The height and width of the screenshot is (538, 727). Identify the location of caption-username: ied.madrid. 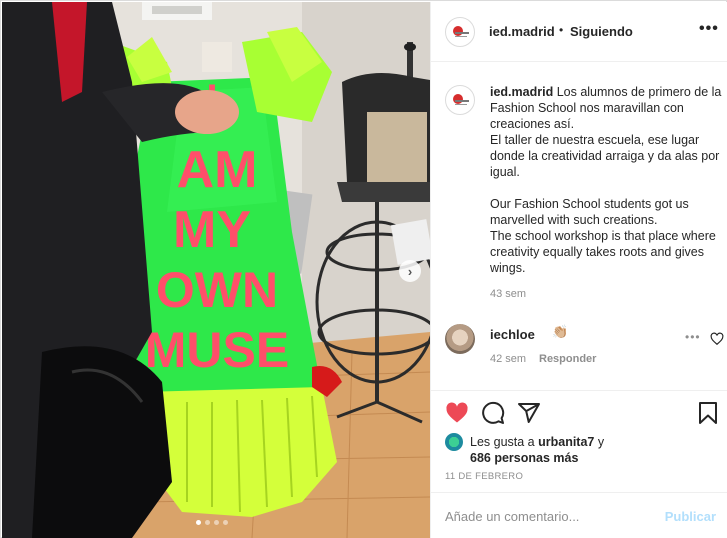
(521, 92).